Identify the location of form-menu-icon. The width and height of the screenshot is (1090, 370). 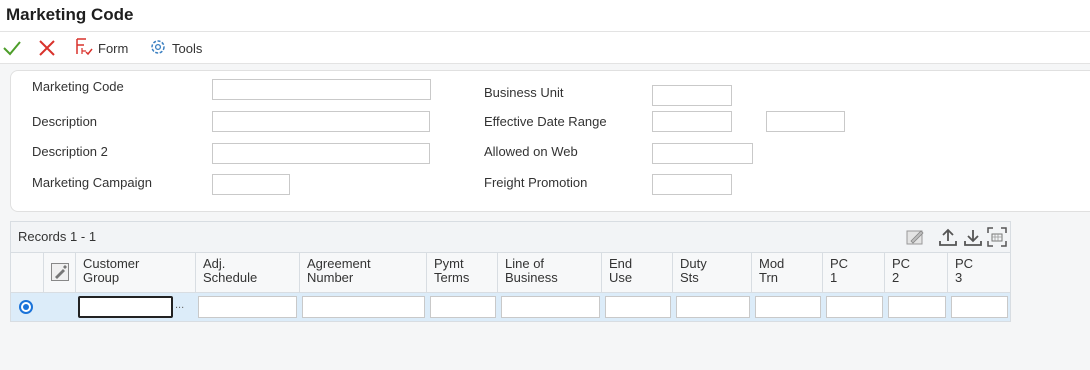
(84, 48).